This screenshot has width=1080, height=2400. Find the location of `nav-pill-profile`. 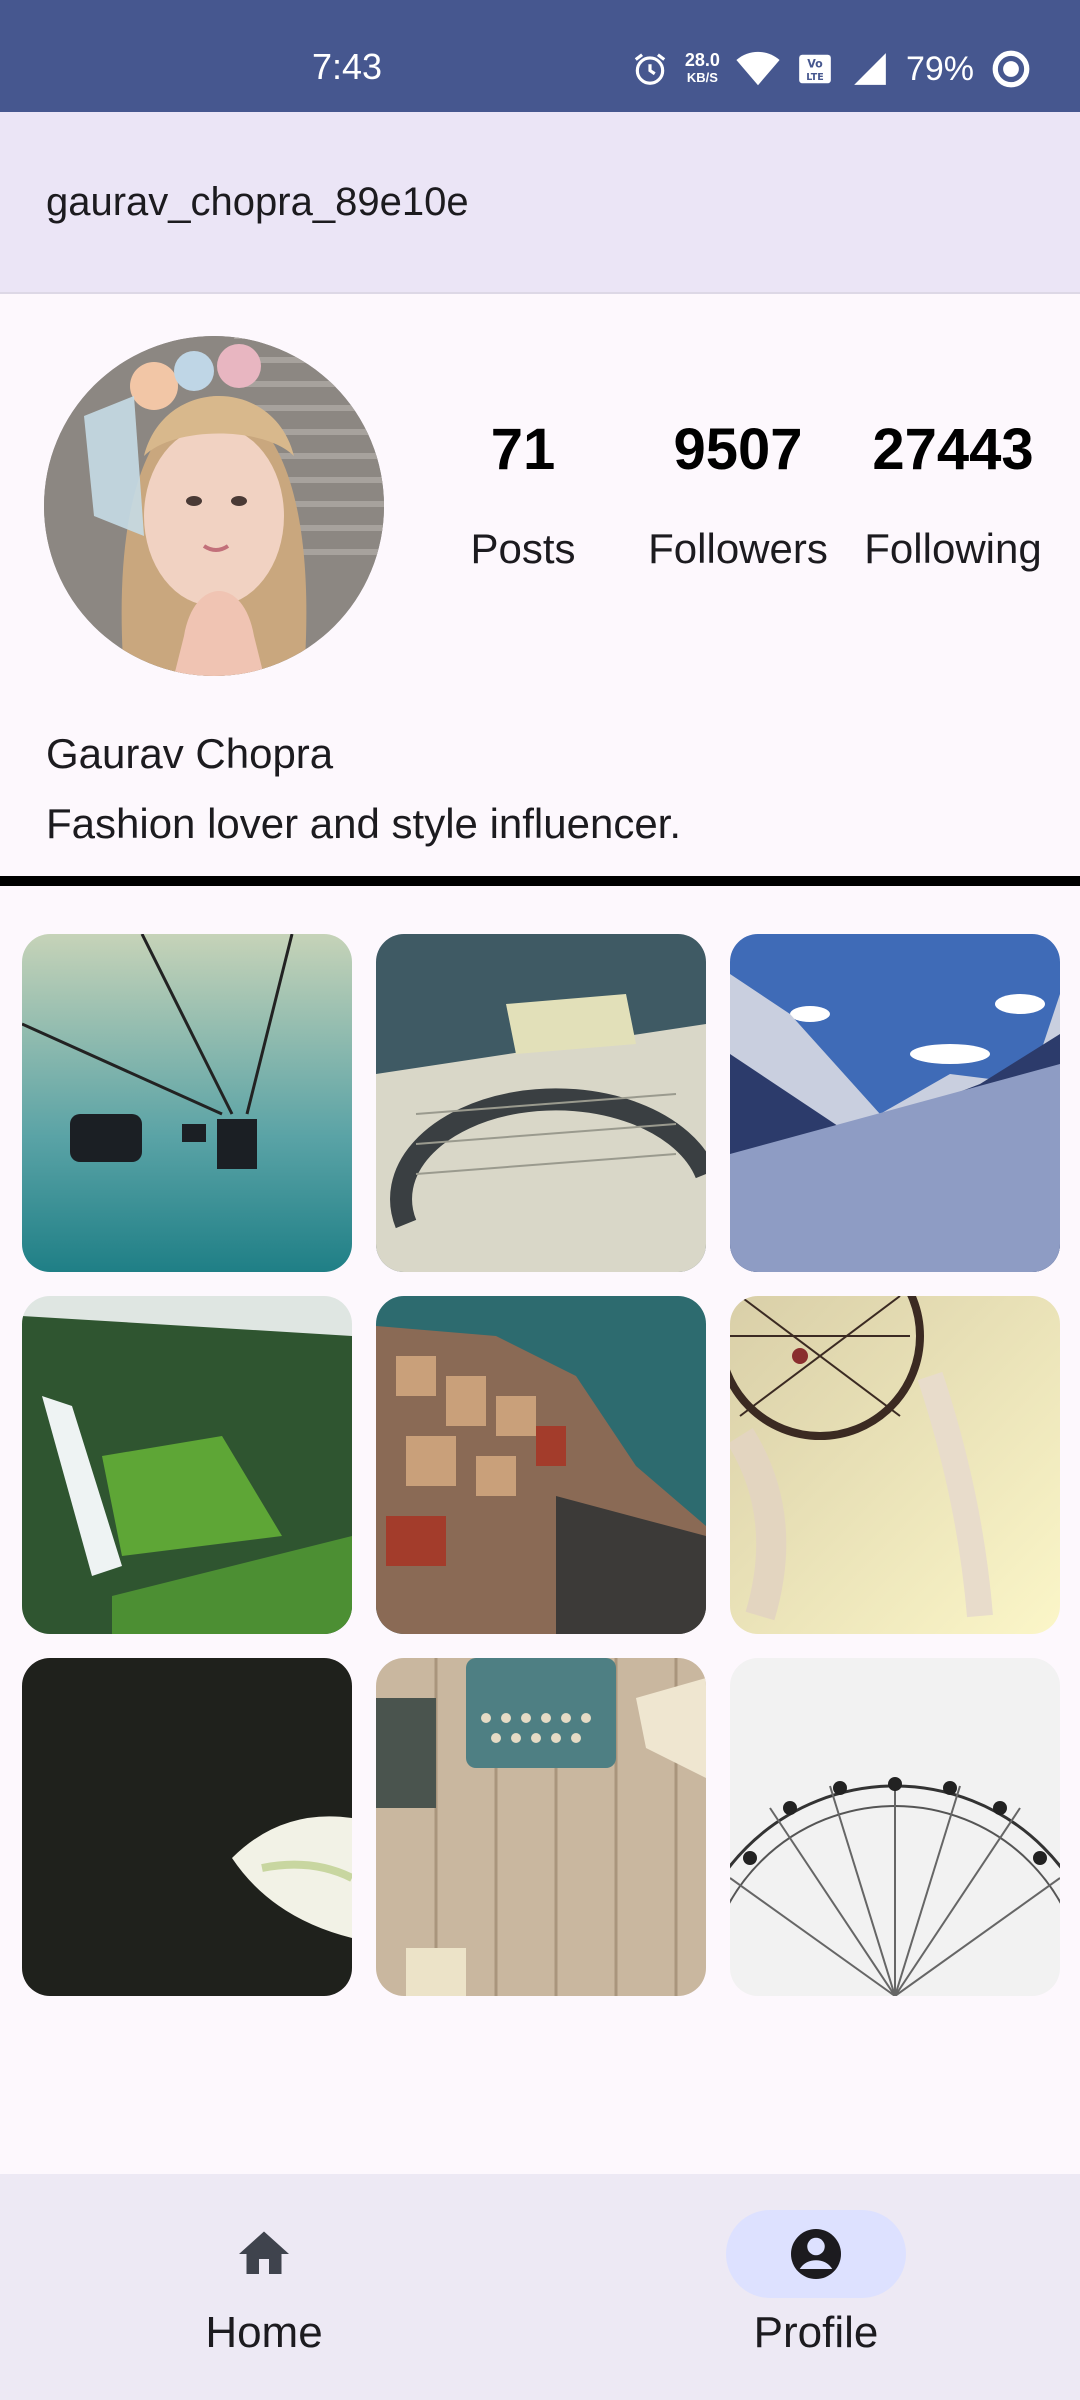

nav-pill-profile is located at coordinates (816, 2254).